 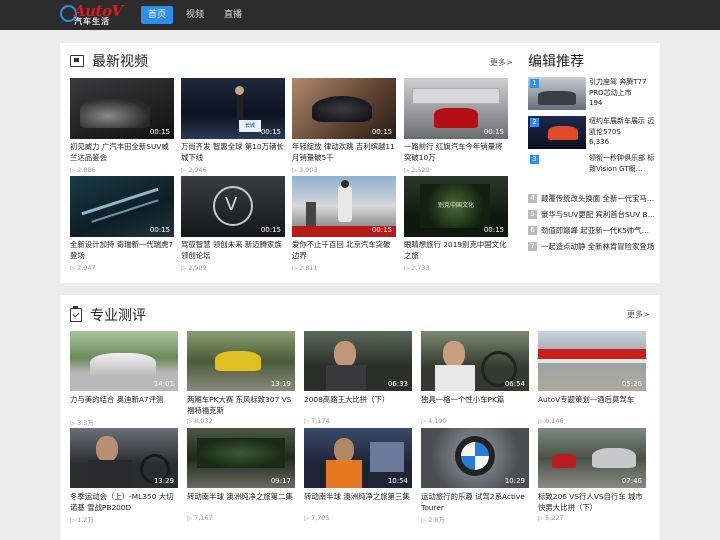 I want to click on review-duration: 05:26, so click(x=631, y=384).